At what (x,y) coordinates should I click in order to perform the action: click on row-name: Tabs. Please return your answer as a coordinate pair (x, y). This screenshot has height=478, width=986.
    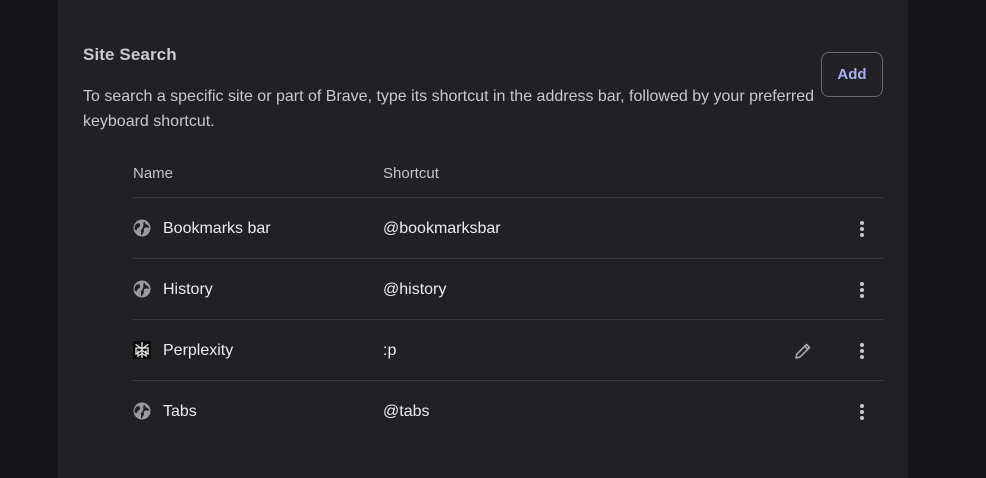
    Looking at the image, I should click on (180, 411).